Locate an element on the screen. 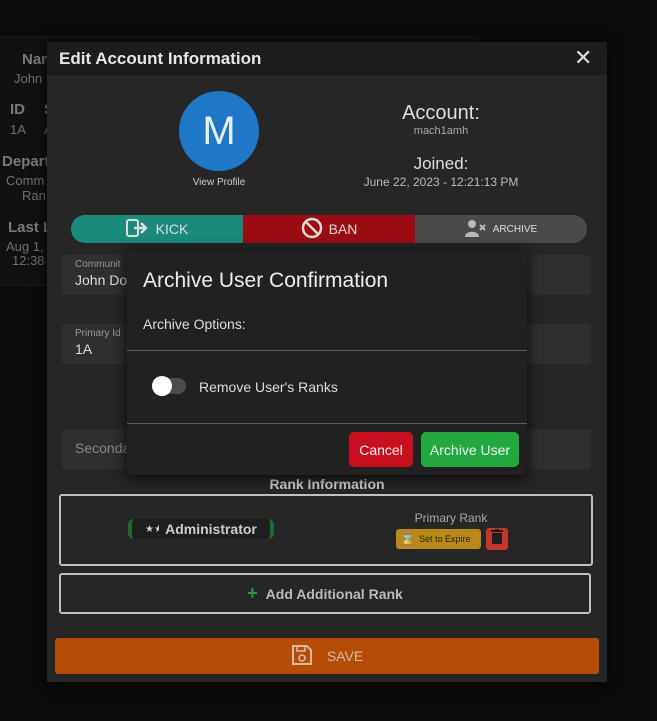 The height and width of the screenshot is (721, 657). toggle-knob is located at coordinates (162, 386).